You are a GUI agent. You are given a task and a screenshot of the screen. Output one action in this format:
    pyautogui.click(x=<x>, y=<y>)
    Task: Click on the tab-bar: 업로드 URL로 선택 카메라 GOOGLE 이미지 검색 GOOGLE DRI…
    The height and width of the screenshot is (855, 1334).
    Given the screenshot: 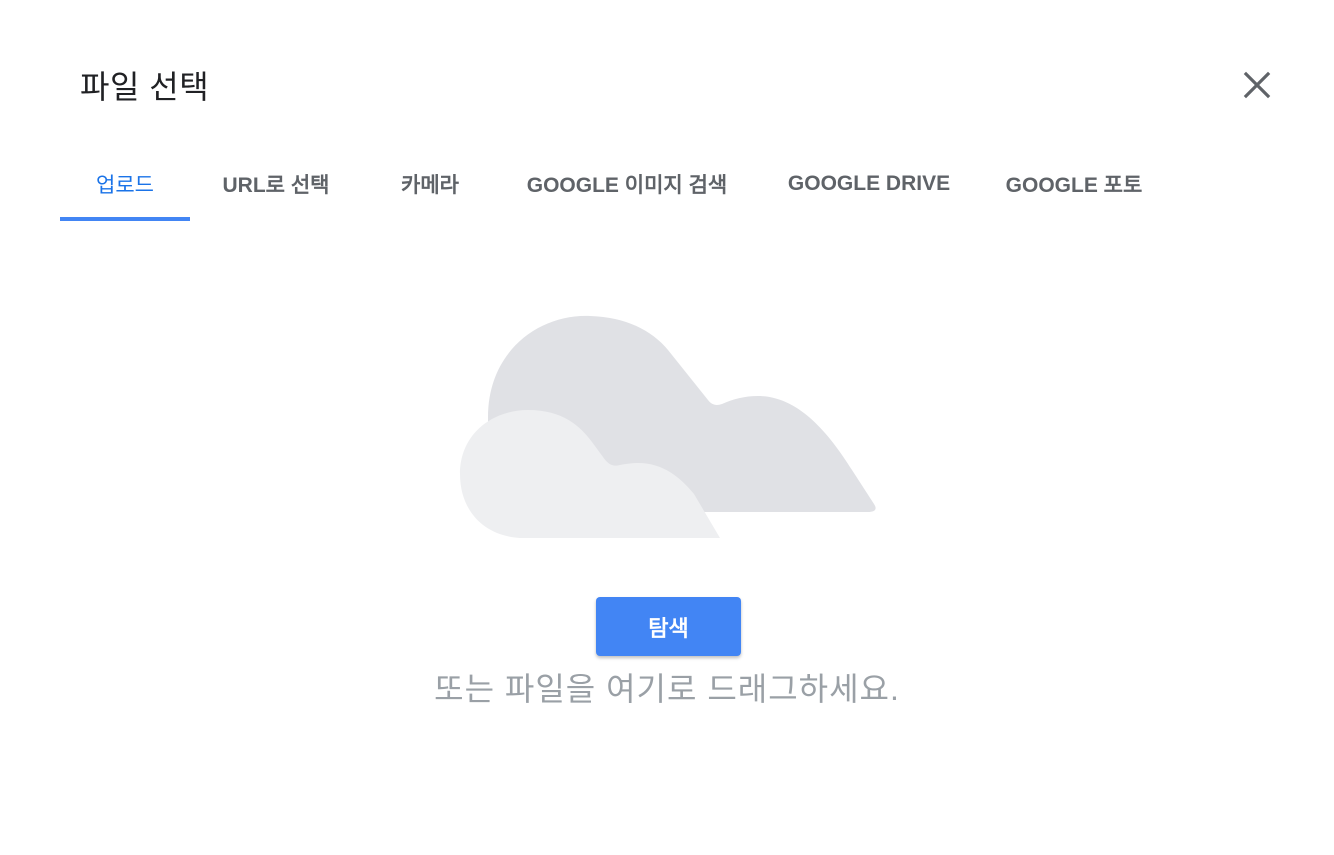 What is the action you would take?
    pyautogui.click(x=667, y=186)
    